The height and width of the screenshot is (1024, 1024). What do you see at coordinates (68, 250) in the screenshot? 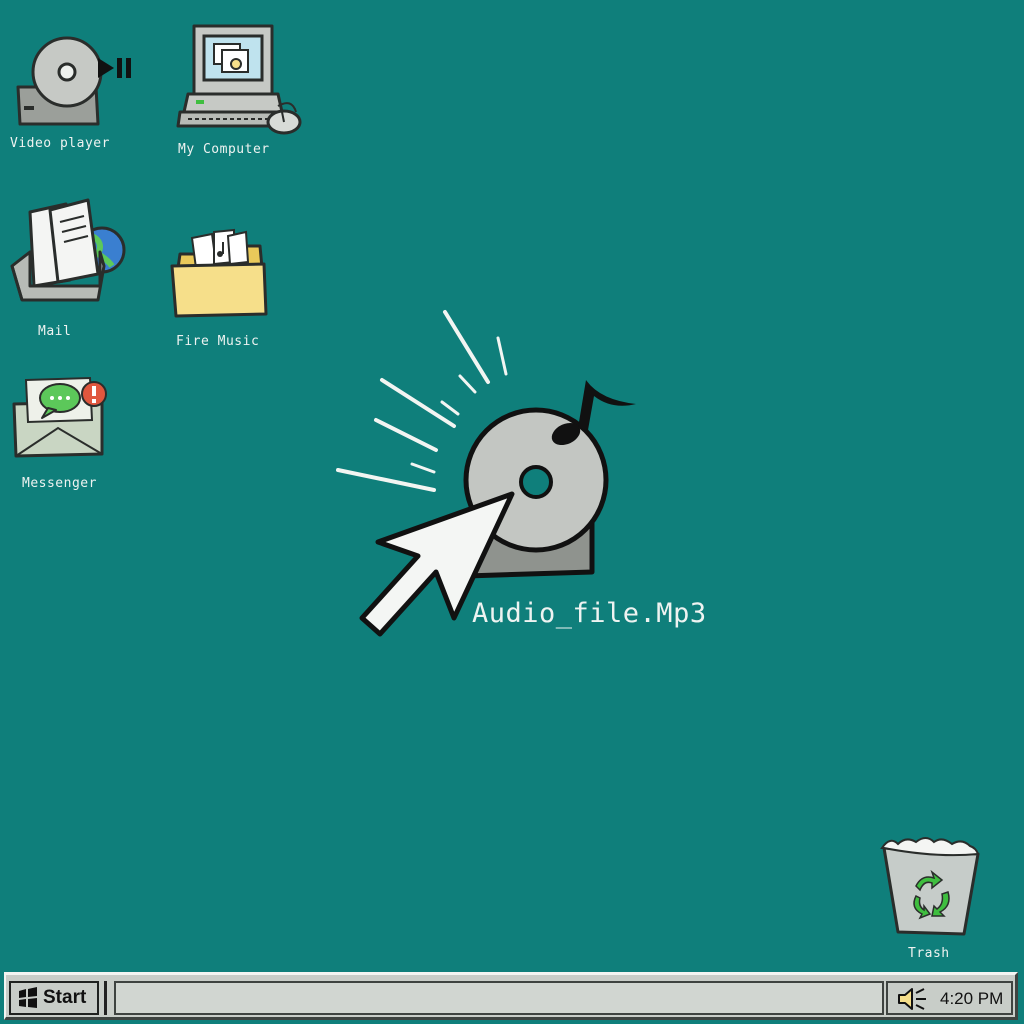
I see `mail-icon` at bounding box center [68, 250].